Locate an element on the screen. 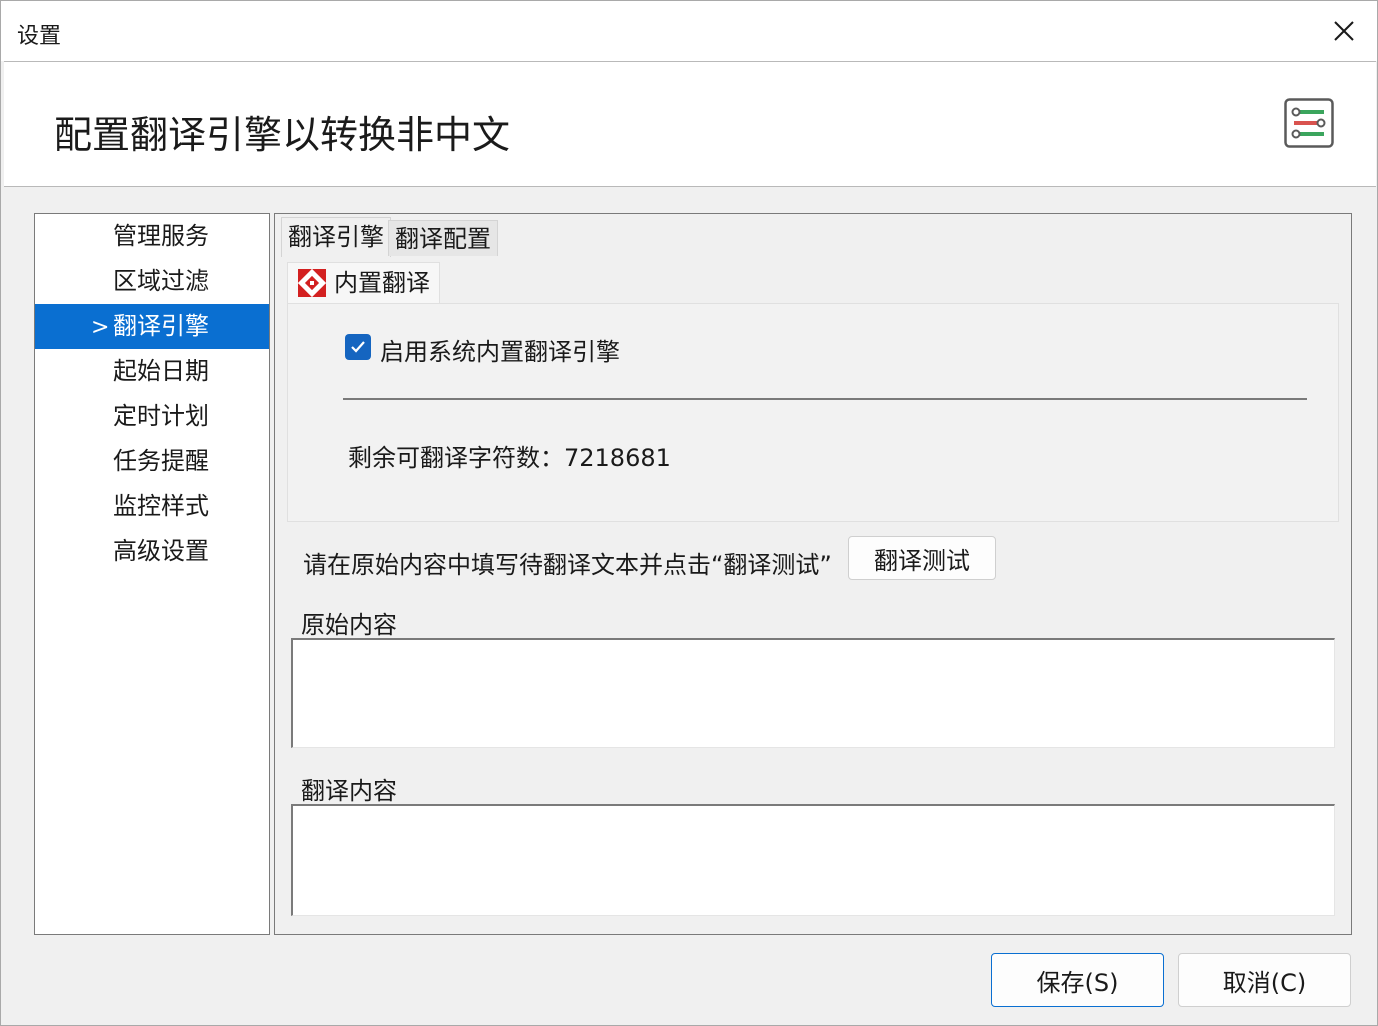 The width and height of the screenshot is (1378, 1026). nav-item-start-date: 起始日期 is located at coordinates (152, 371).